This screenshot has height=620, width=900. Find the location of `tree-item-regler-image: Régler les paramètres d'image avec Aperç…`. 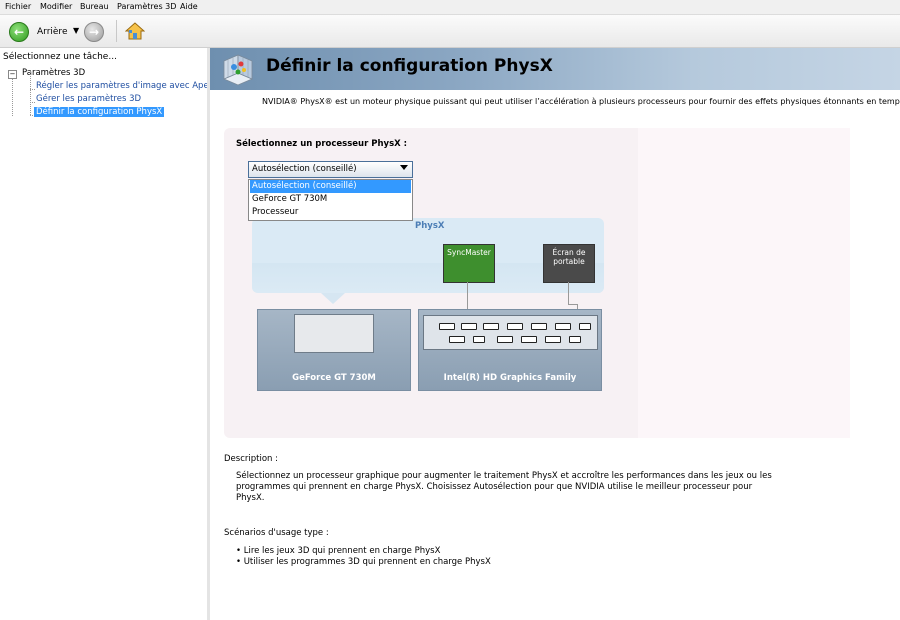

tree-item-regler-image: Régler les paramètres d'image avec Aperç… is located at coordinates (129, 86).